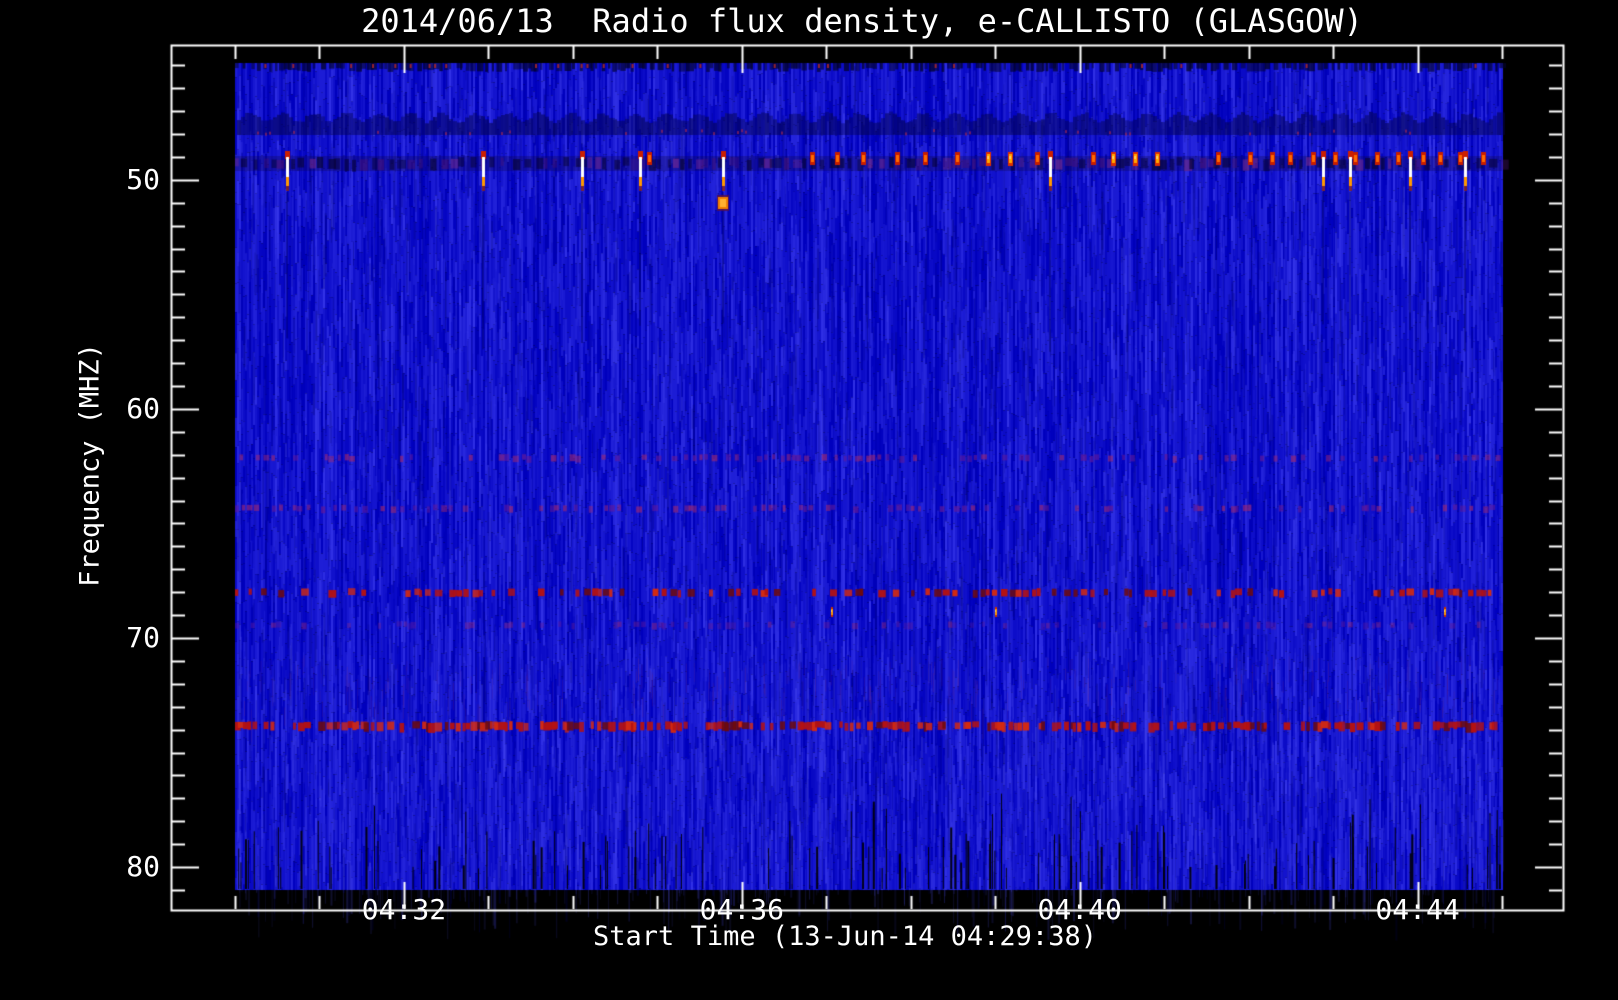 The width and height of the screenshot is (1618, 1000). Describe the element at coordinates (143, 637) in the screenshot. I see `y-tick-label: 70` at that location.